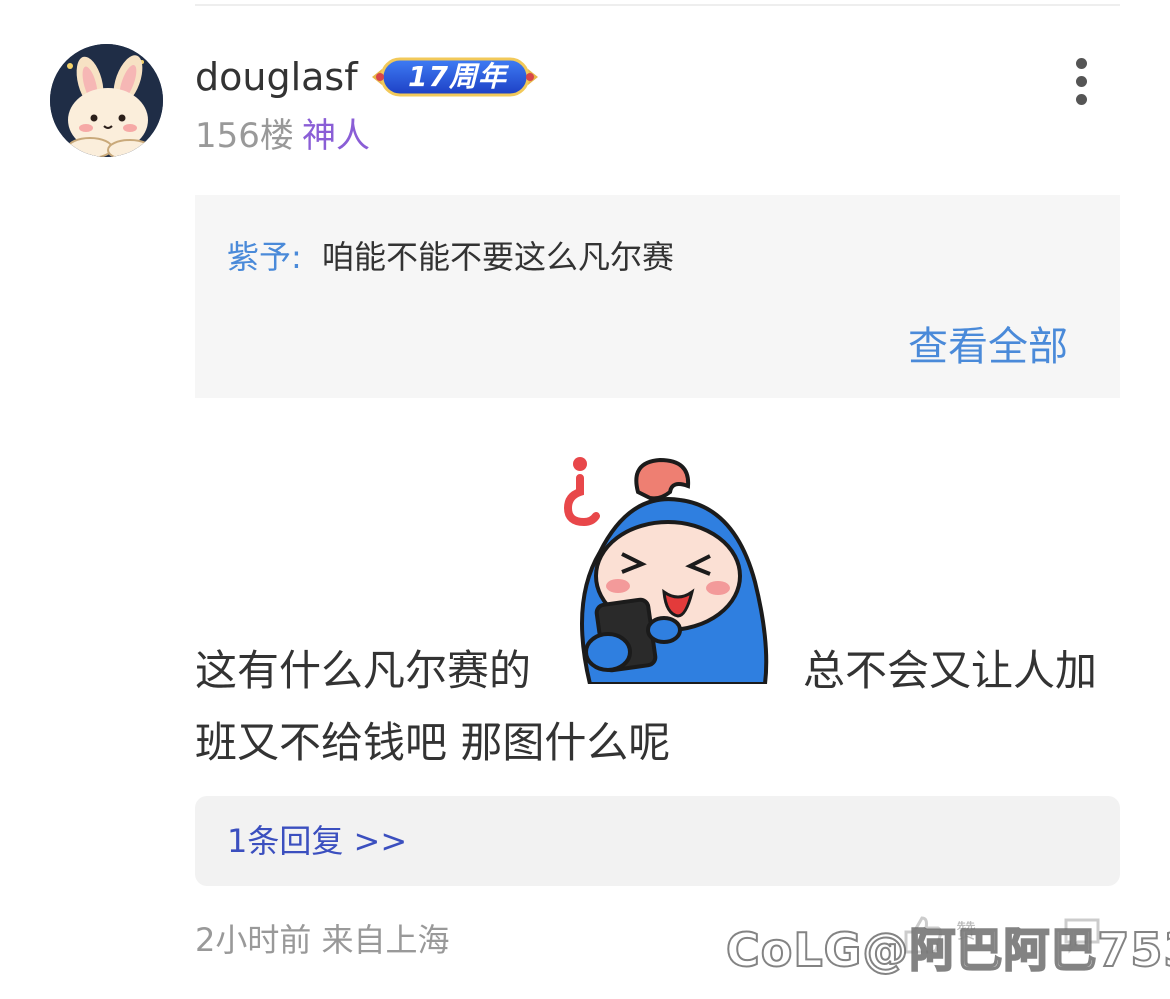  Describe the element at coordinates (950, 670) in the screenshot. I see `comment-text-line: 总不会又让人加` at that location.